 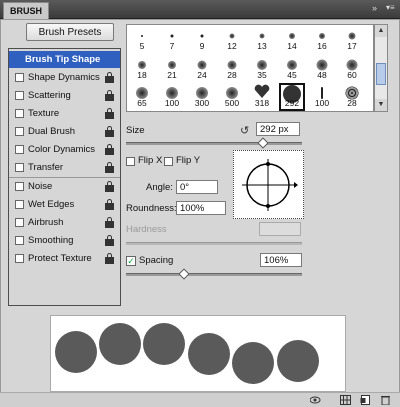 I want to click on sidebar-item-texture: Texture, so click(x=64, y=113).